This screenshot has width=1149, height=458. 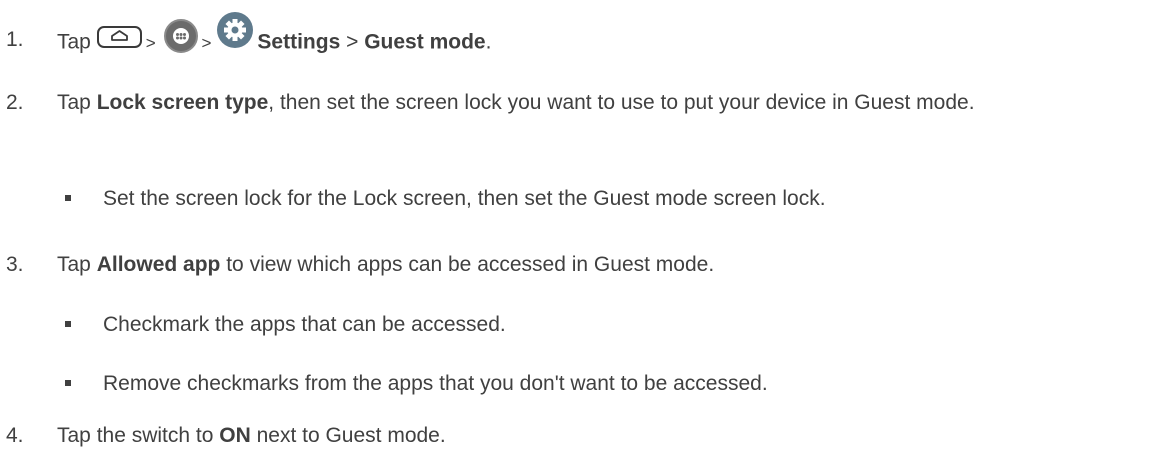 I want to click on step-rest: next to Guest mode., so click(x=348, y=435).